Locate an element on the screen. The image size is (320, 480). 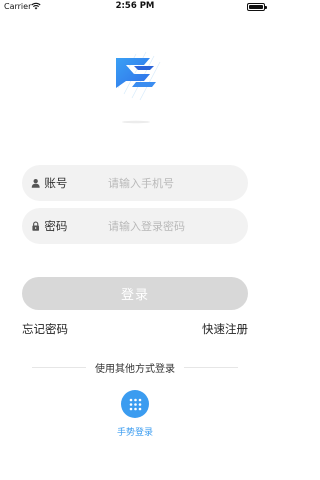
status-time: 2:56 PM is located at coordinates (135, 6).